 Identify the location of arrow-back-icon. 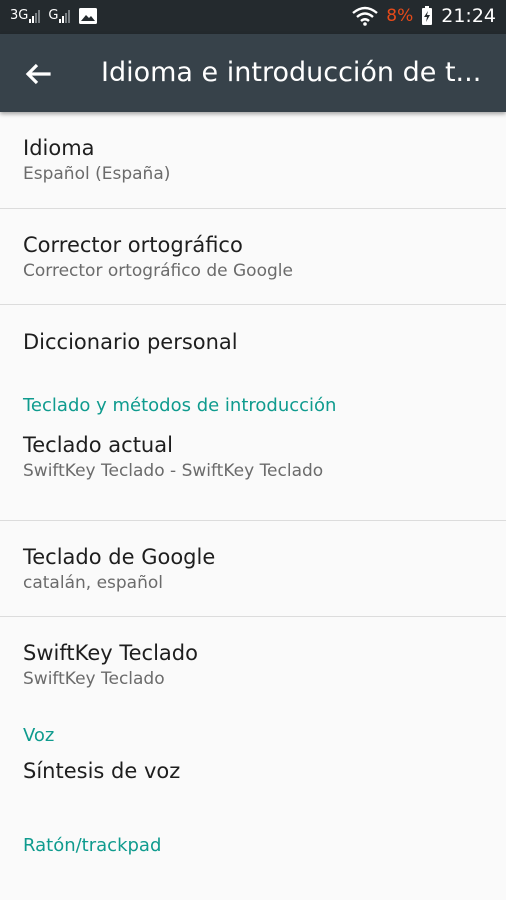
(38, 74).